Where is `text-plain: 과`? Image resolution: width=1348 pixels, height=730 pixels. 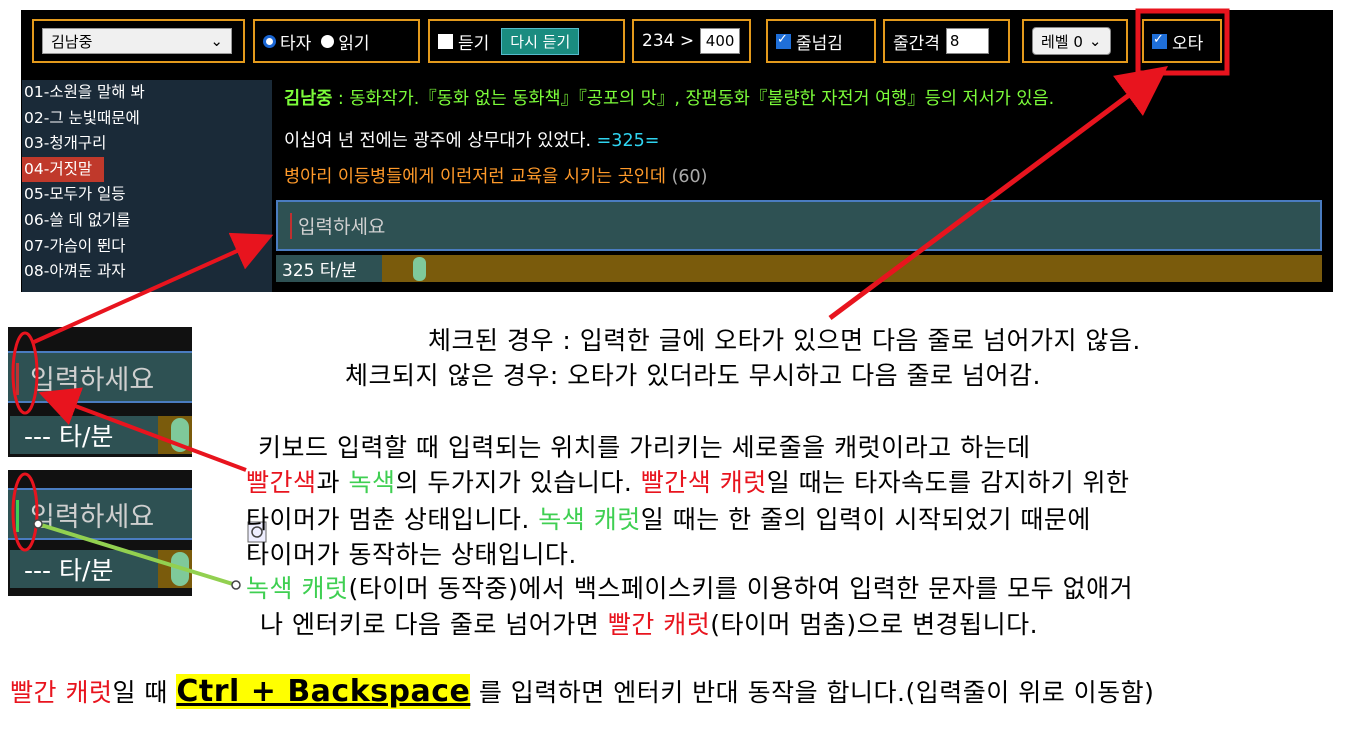
text-plain: 과 is located at coordinates (332, 482).